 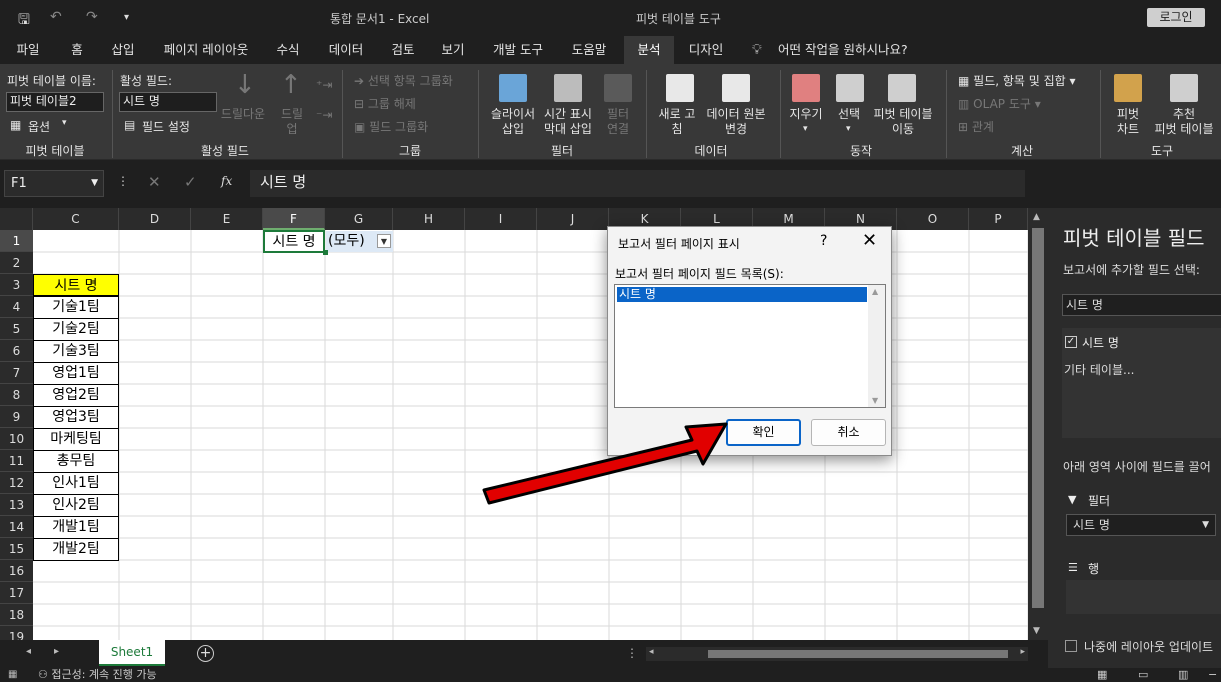 I want to click on accessibility-status: ⚇ 접근성: 계속 진행 가능, so click(x=97, y=675).